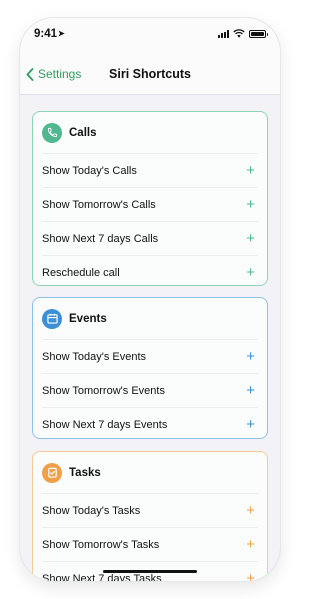 The width and height of the screenshot is (320, 599). What do you see at coordinates (83, 132) in the screenshot?
I see `calls-title: Calls` at bounding box center [83, 132].